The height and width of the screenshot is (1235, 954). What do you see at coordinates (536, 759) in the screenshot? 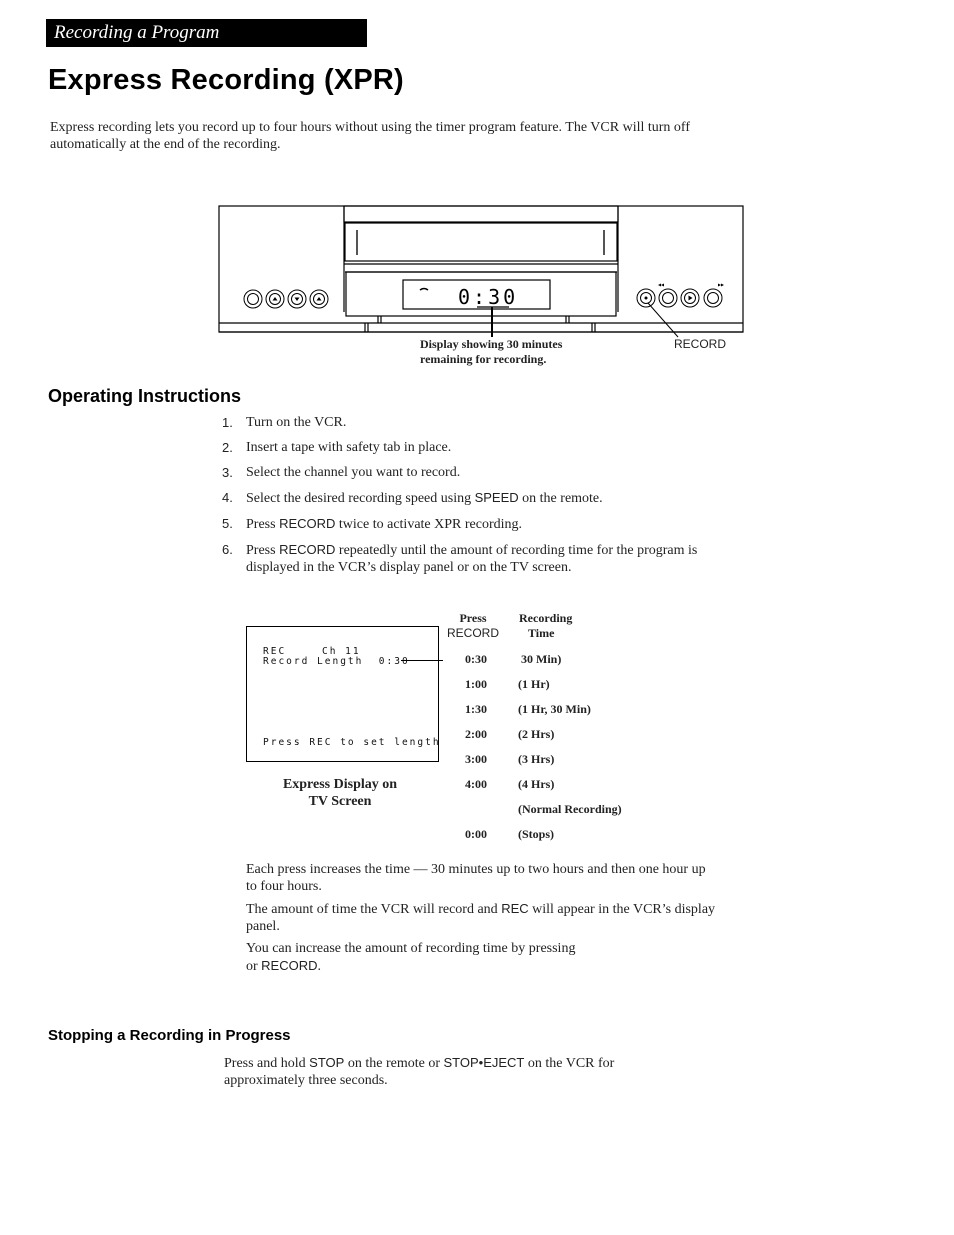
I see `table-cell-time: (3 Hrs)` at bounding box center [536, 759].